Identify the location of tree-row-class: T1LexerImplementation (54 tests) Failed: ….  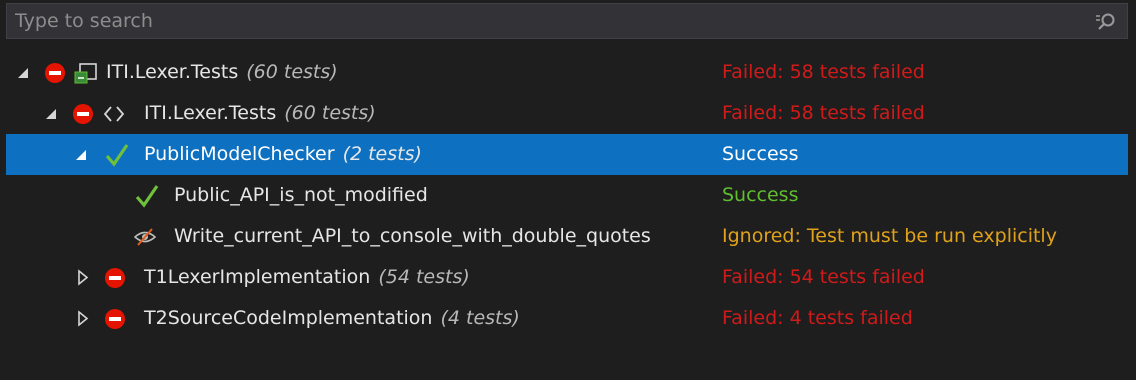
(567, 277).